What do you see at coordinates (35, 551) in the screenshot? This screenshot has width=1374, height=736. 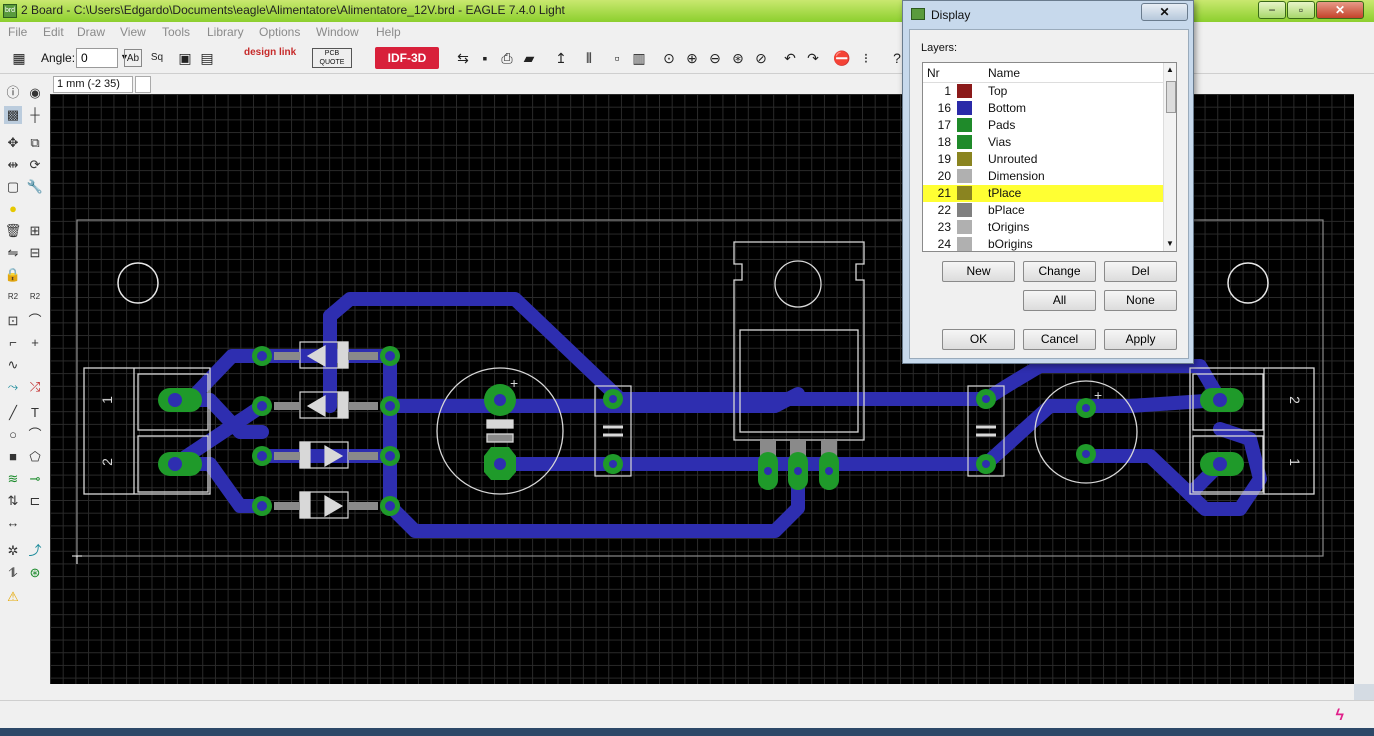 I see `auto-icon: ⤴` at bounding box center [35, 551].